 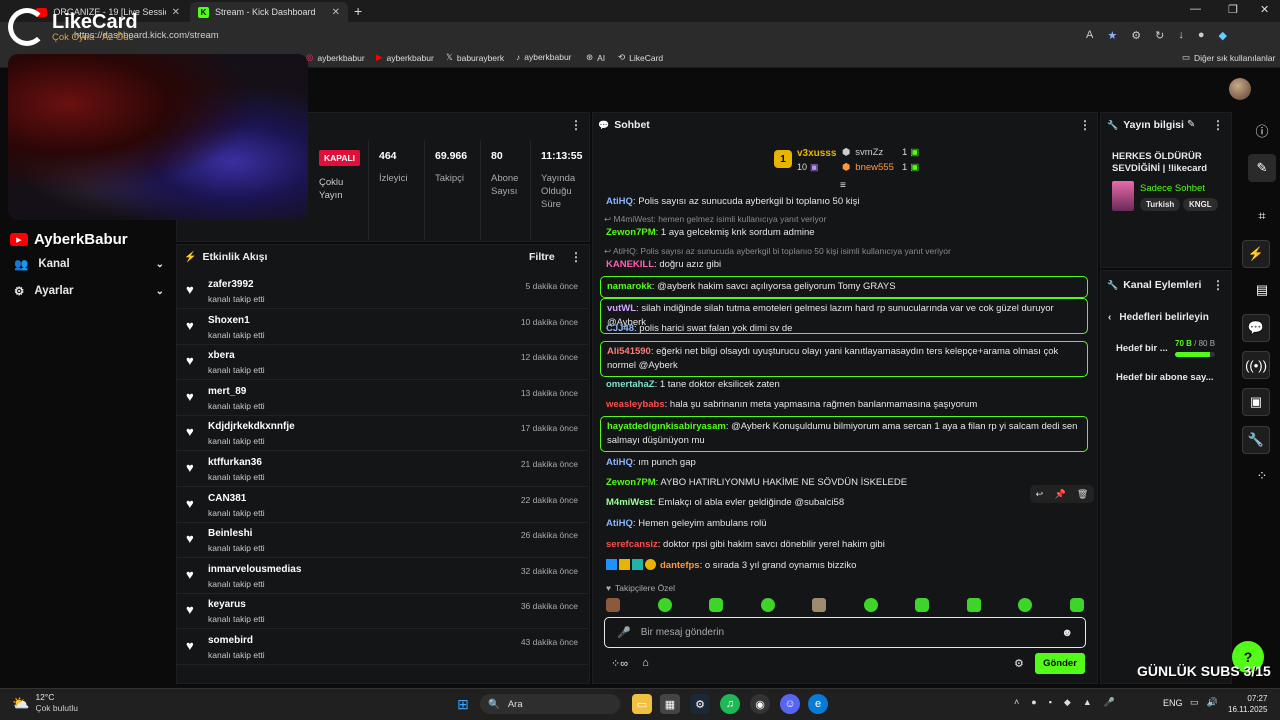 What do you see at coordinates (635, 404) in the screenshot?
I see `chat-username: weasleybabs` at bounding box center [635, 404].